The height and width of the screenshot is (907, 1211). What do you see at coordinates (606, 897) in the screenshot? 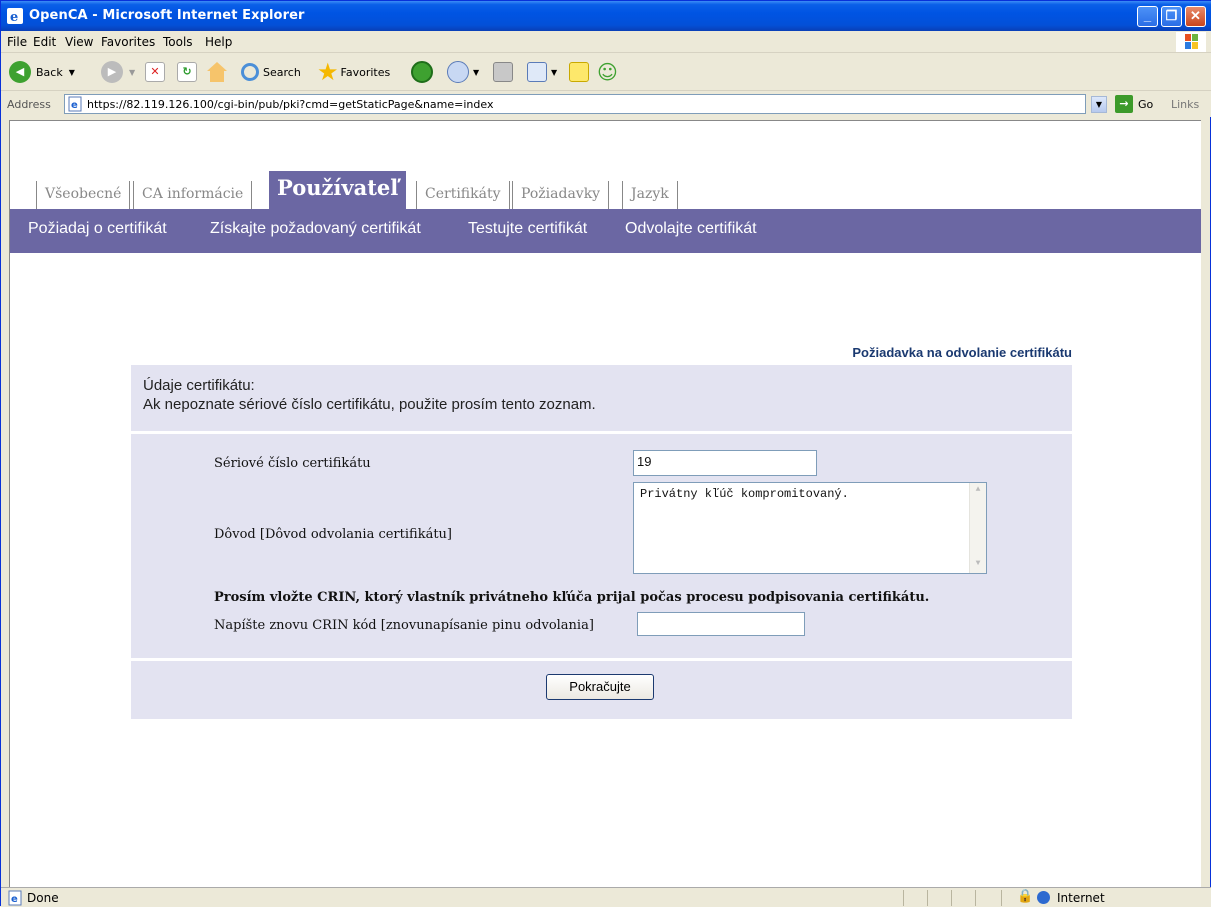
I see `status-bar: e Done 🔒 Internet` at bounding box center [606, 897].